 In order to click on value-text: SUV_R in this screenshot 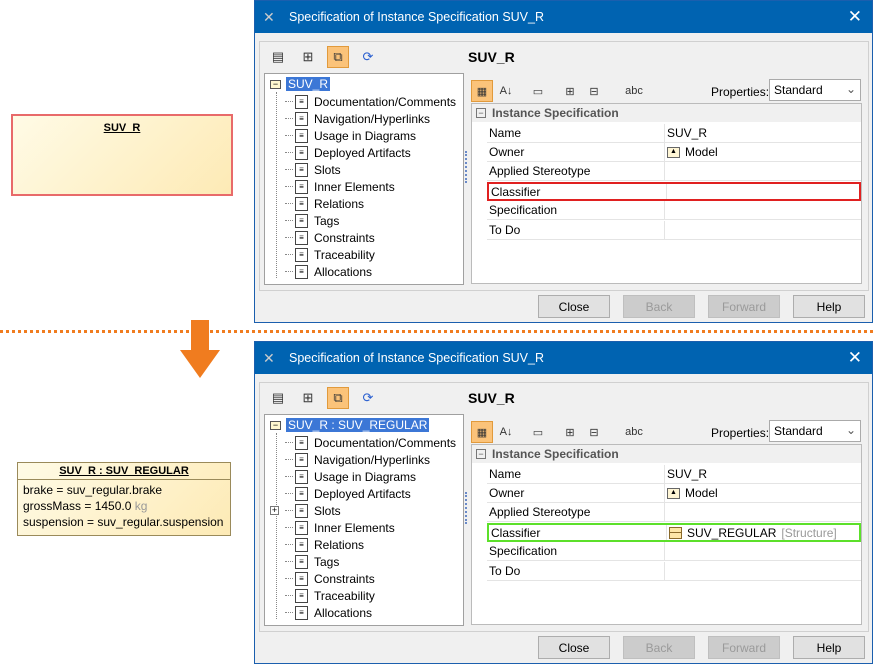, I will do `click(687, 133)`.